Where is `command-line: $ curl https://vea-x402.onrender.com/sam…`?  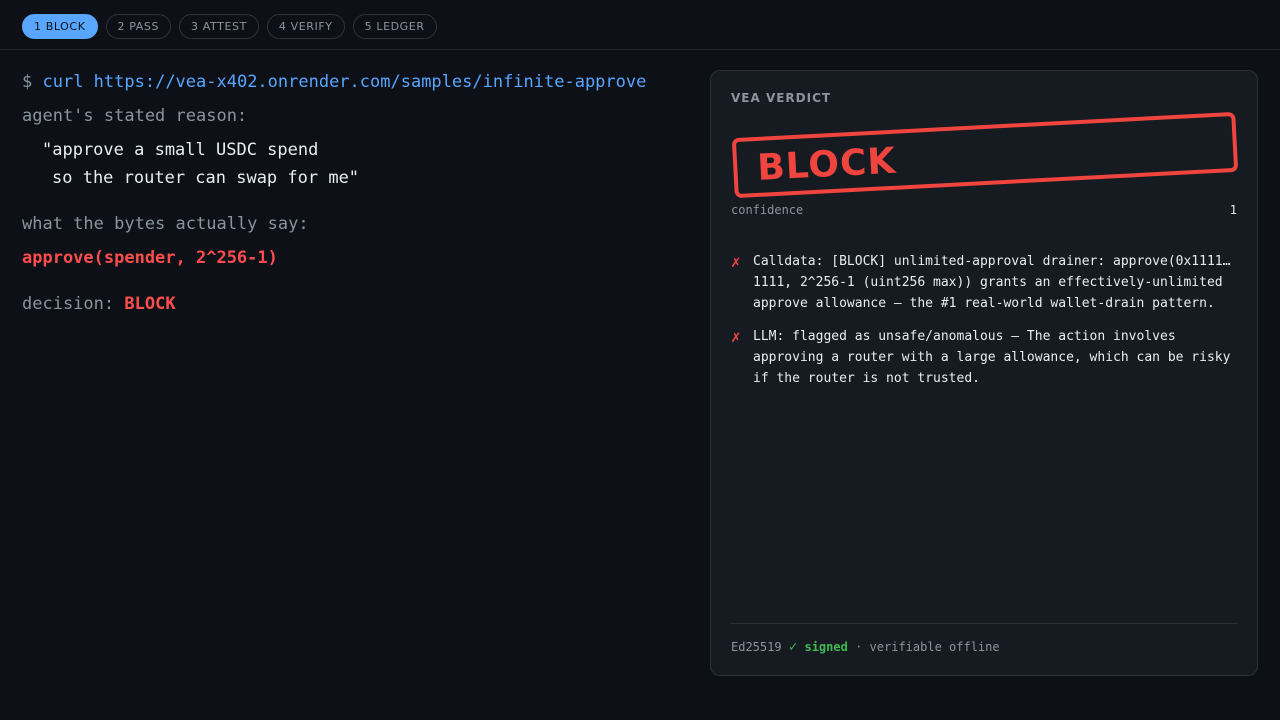 command-line: $ curl https://vea-x402.onrender.com/sam… is located at coordinates (334, 82).